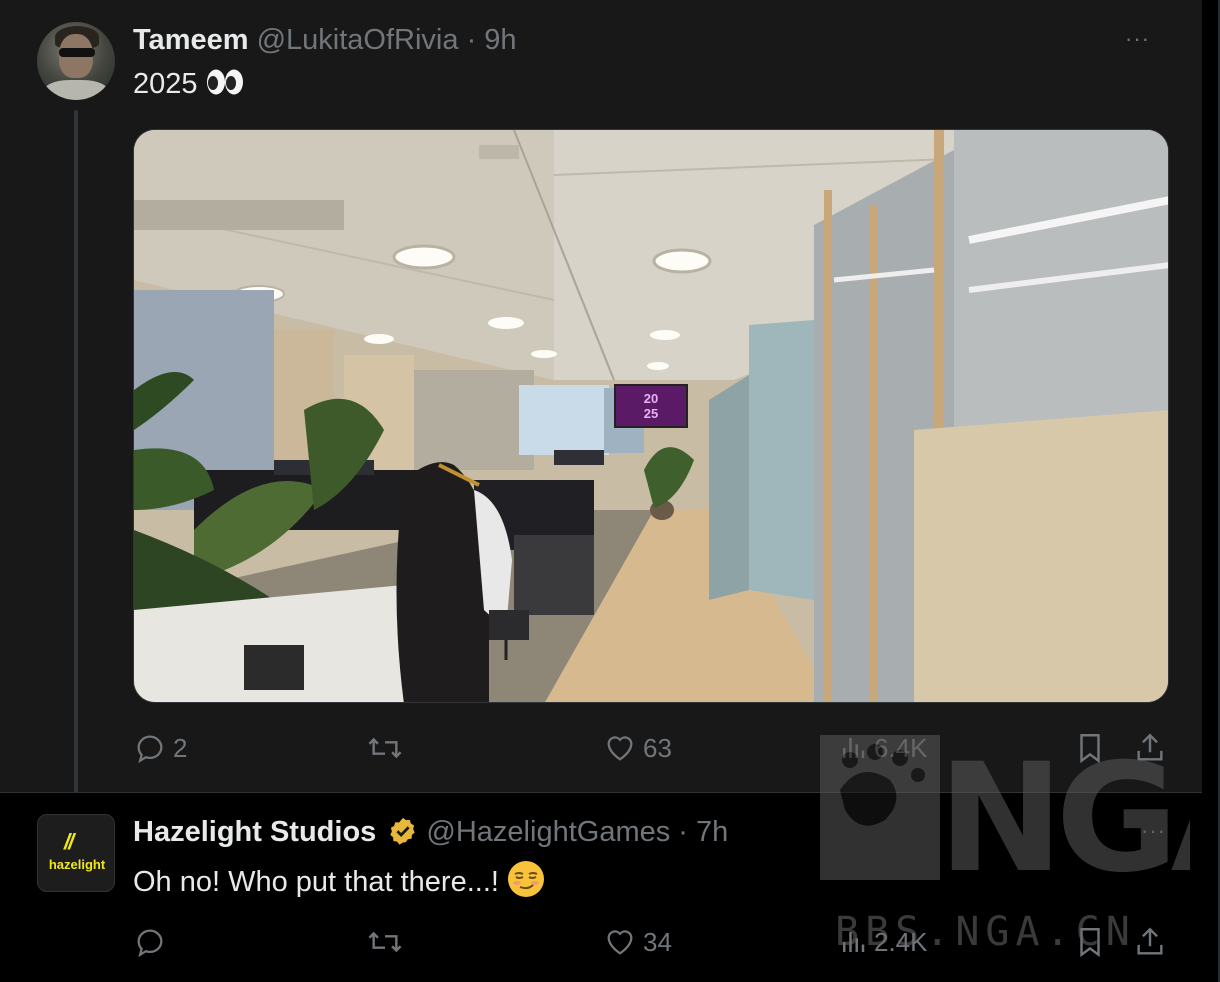 The height and width of the screenshot is (982, 1220). What do you see at coordinates (637, 748) in the screenshot?
I see `like-button: 63` at bounding box center [637, 748].